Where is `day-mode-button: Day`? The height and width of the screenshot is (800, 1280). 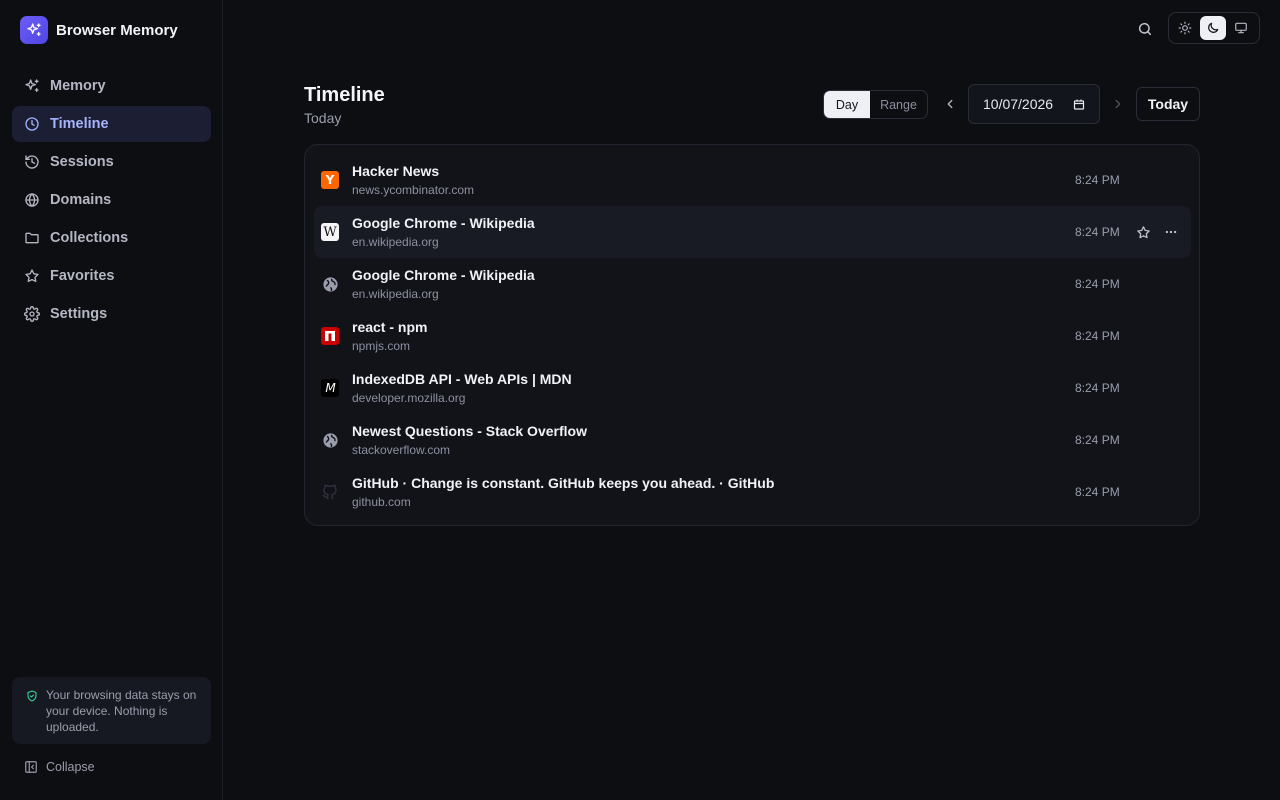 day-mode-button: Day is located at coordinates (847, 104).